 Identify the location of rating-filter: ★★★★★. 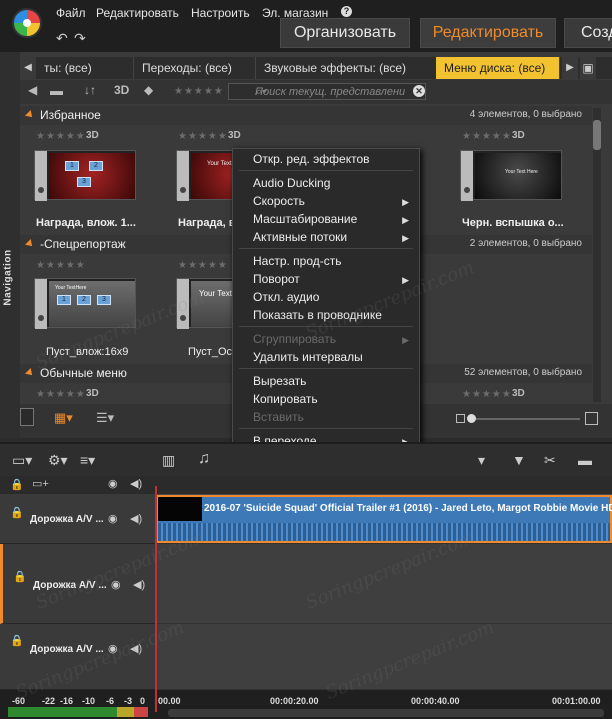
(199, 91).